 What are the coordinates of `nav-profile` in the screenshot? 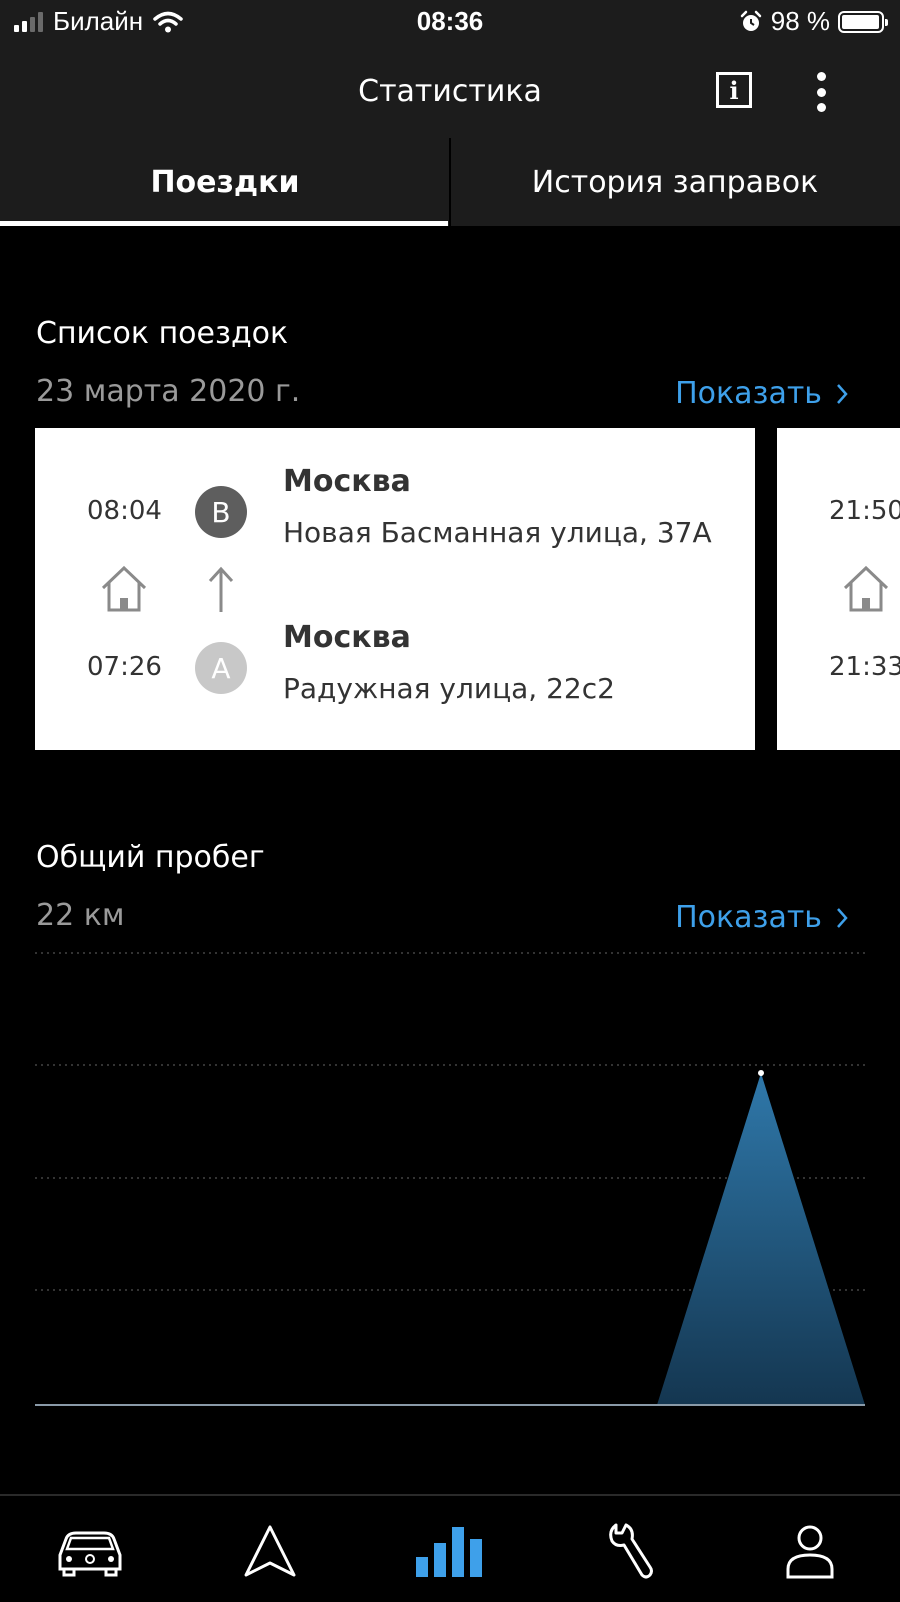 It's located at (810, 1551).